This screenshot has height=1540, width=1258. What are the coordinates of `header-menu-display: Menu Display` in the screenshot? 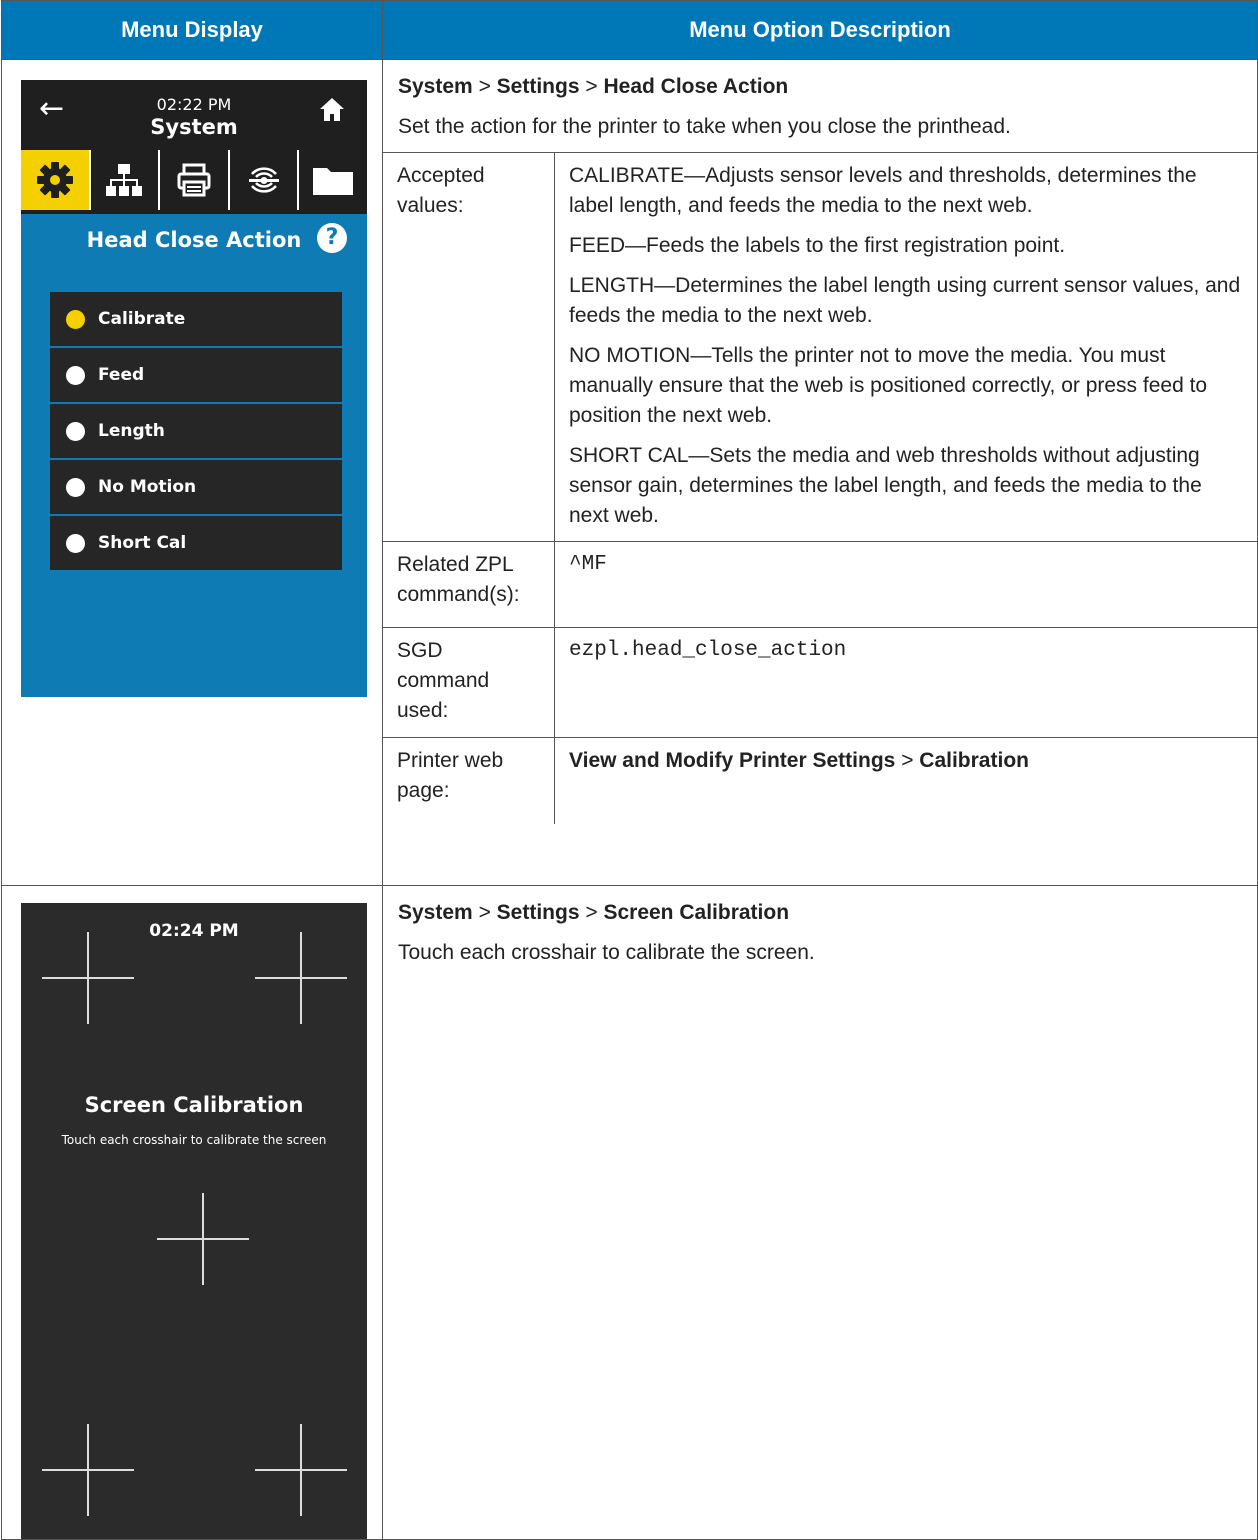 It's located at (192, 30).